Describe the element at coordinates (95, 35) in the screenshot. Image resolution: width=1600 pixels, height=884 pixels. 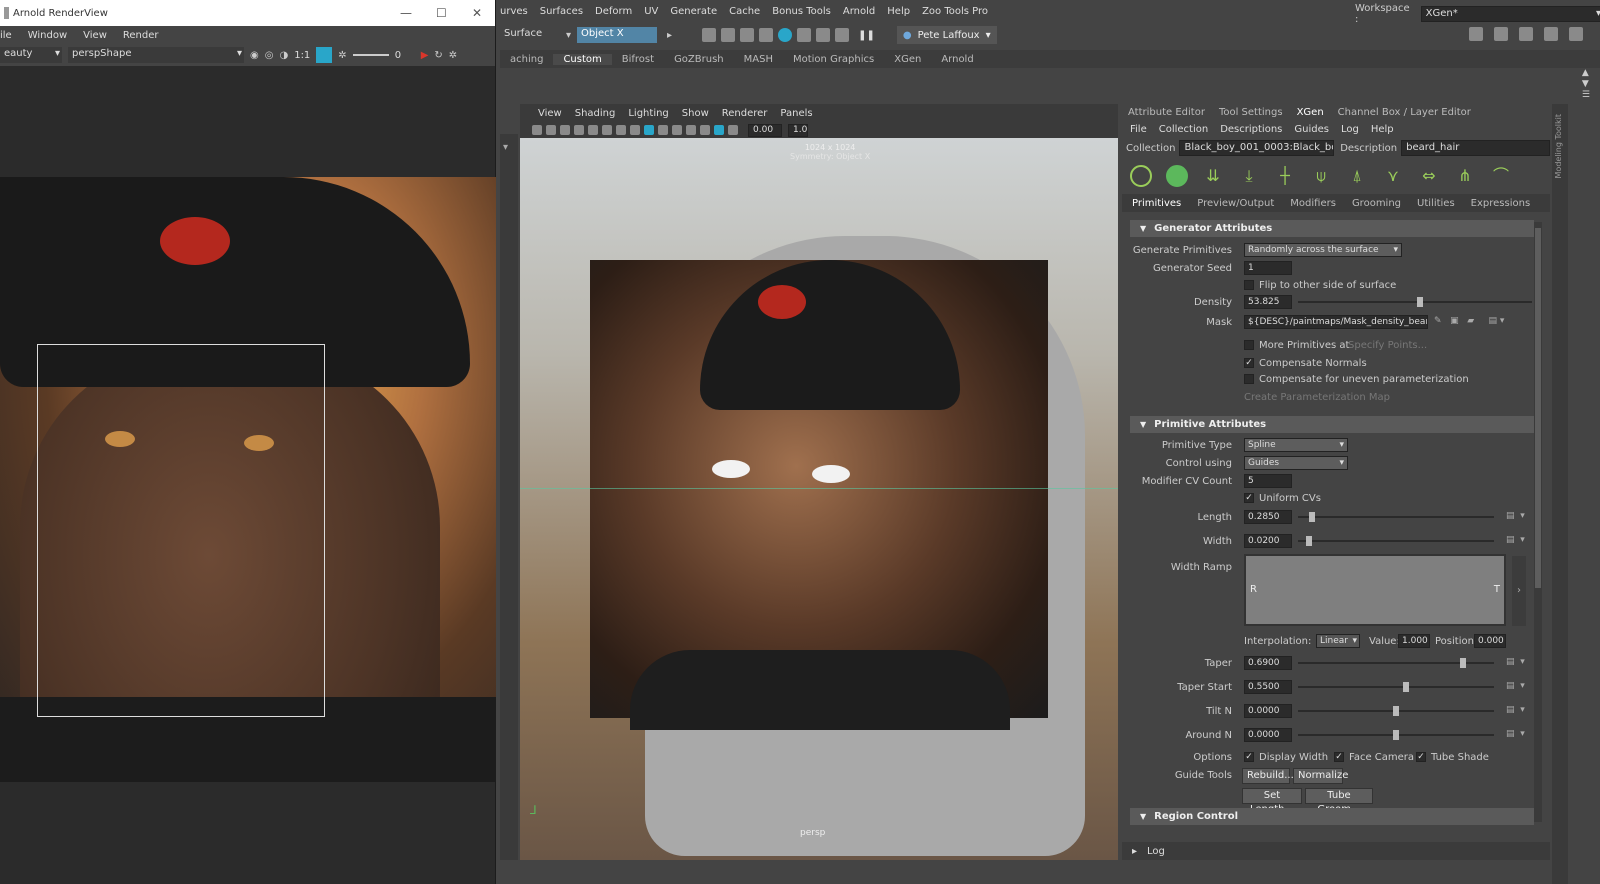
I see `rv-menu-view: View` at that location.